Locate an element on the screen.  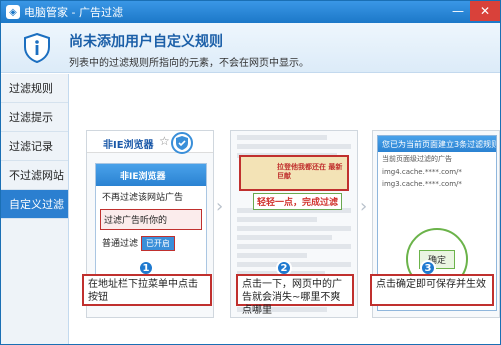
dropdown-header: 非IE浏览器 is located at coordinates (151, 175).